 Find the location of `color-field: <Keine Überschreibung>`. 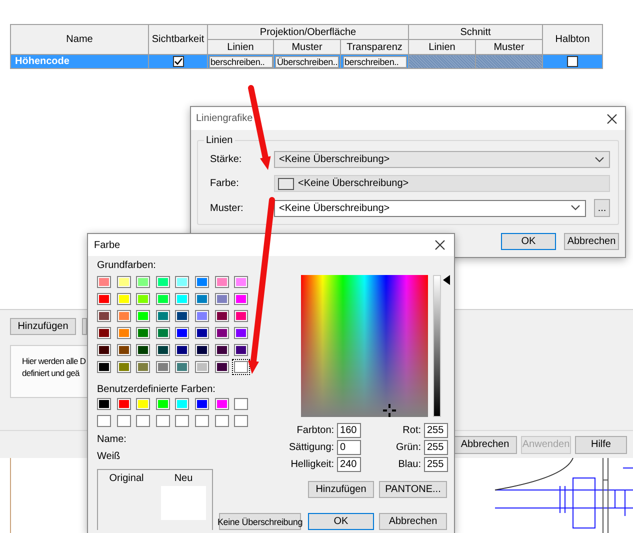

color-field: <Keine Überschreibung> is located at coordinates (442, 183).